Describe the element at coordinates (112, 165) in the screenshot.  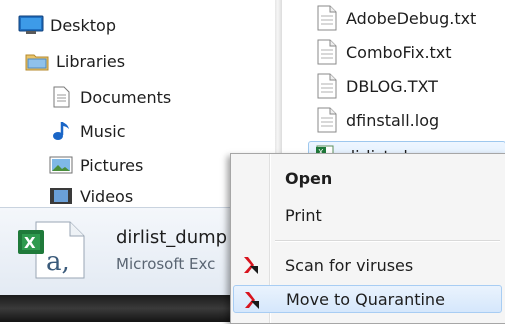
I see `nav-item-label: Pictures` at that location.